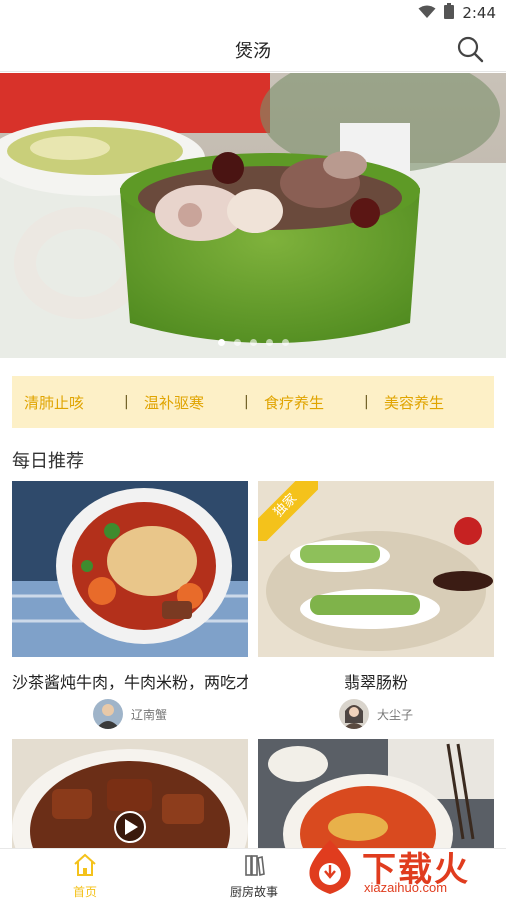 The width and height of the screenshot is (506, 900). I want to click on recipe-author: 大尘子, so click(376, 714).